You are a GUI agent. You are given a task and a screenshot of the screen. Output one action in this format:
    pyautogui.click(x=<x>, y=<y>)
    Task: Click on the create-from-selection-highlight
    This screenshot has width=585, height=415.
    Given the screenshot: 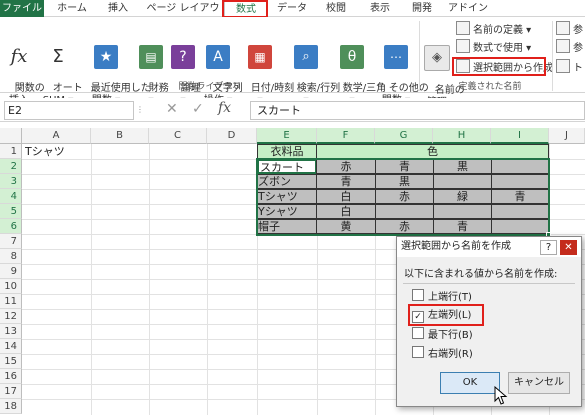 What is the action you would take?
    pyautogui.click(x=499, y=66)
    